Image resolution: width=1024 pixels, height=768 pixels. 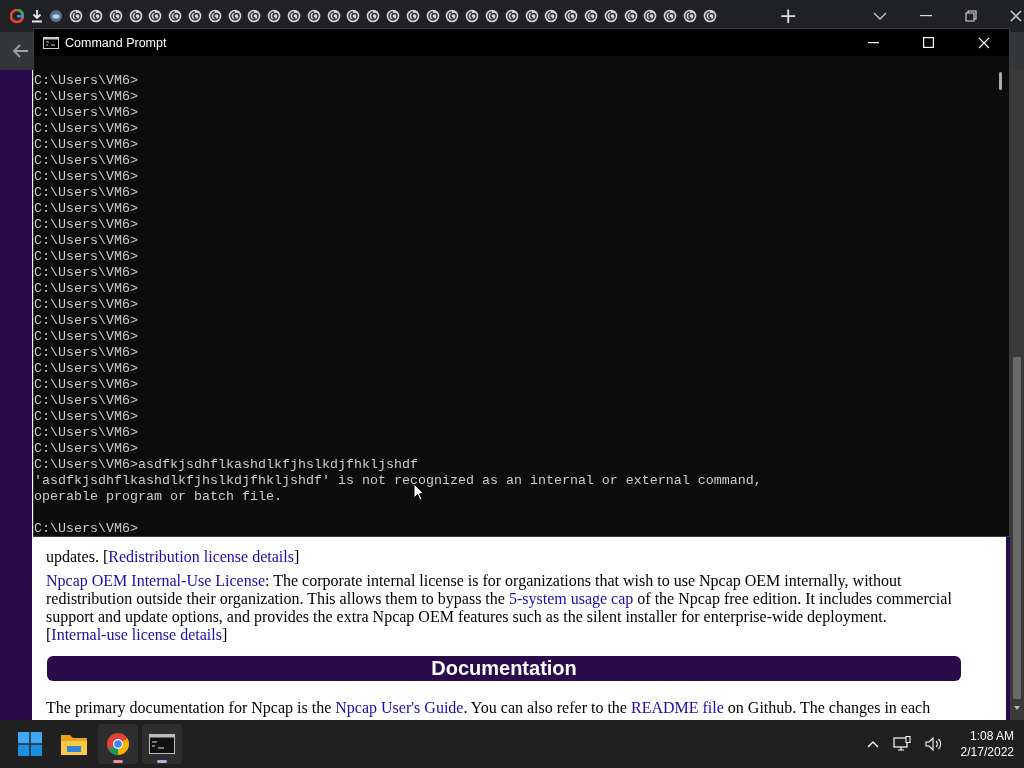 I want to click on scrollbar, so click(x=1017, y=395).